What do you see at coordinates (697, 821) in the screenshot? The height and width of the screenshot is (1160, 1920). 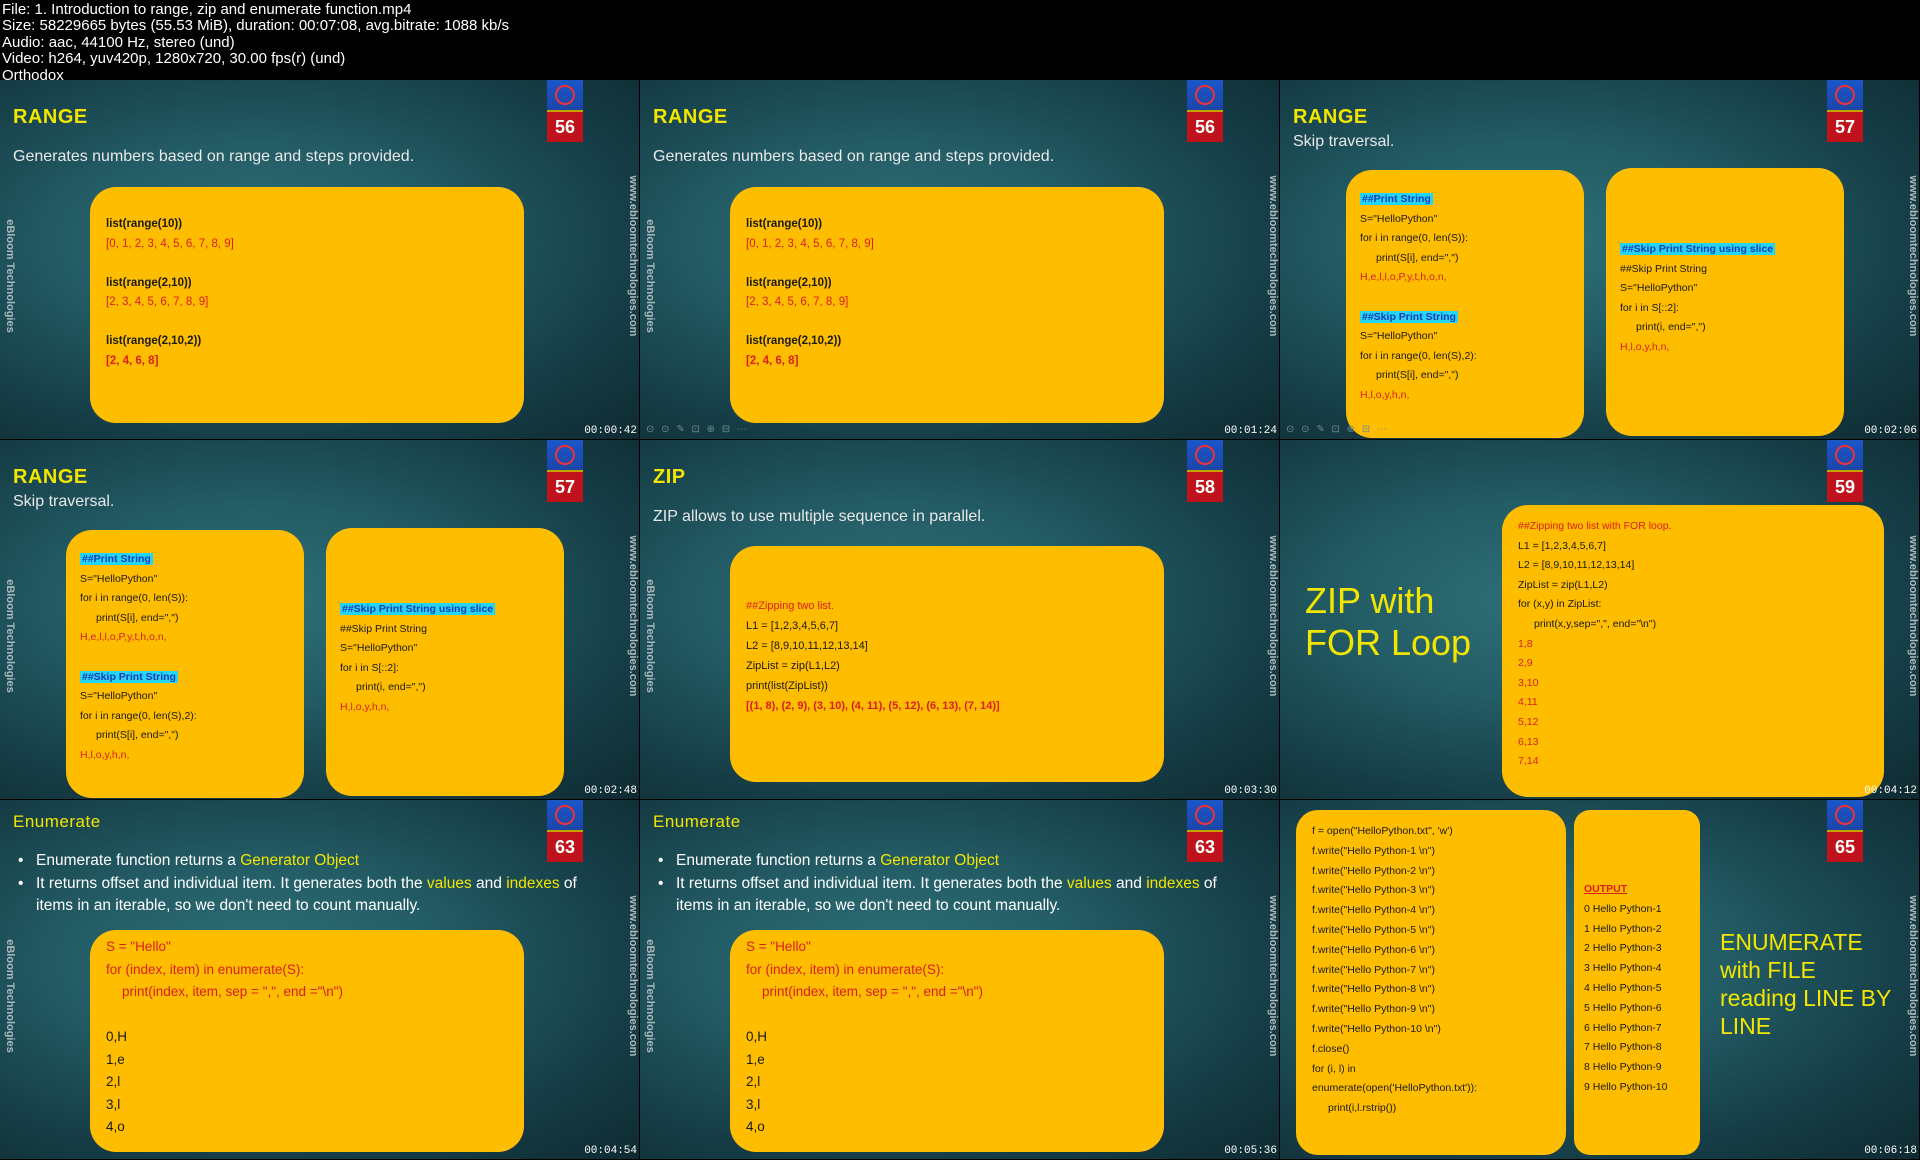 I see `slide-title: Enumerate` at bounding box center [697, 821].